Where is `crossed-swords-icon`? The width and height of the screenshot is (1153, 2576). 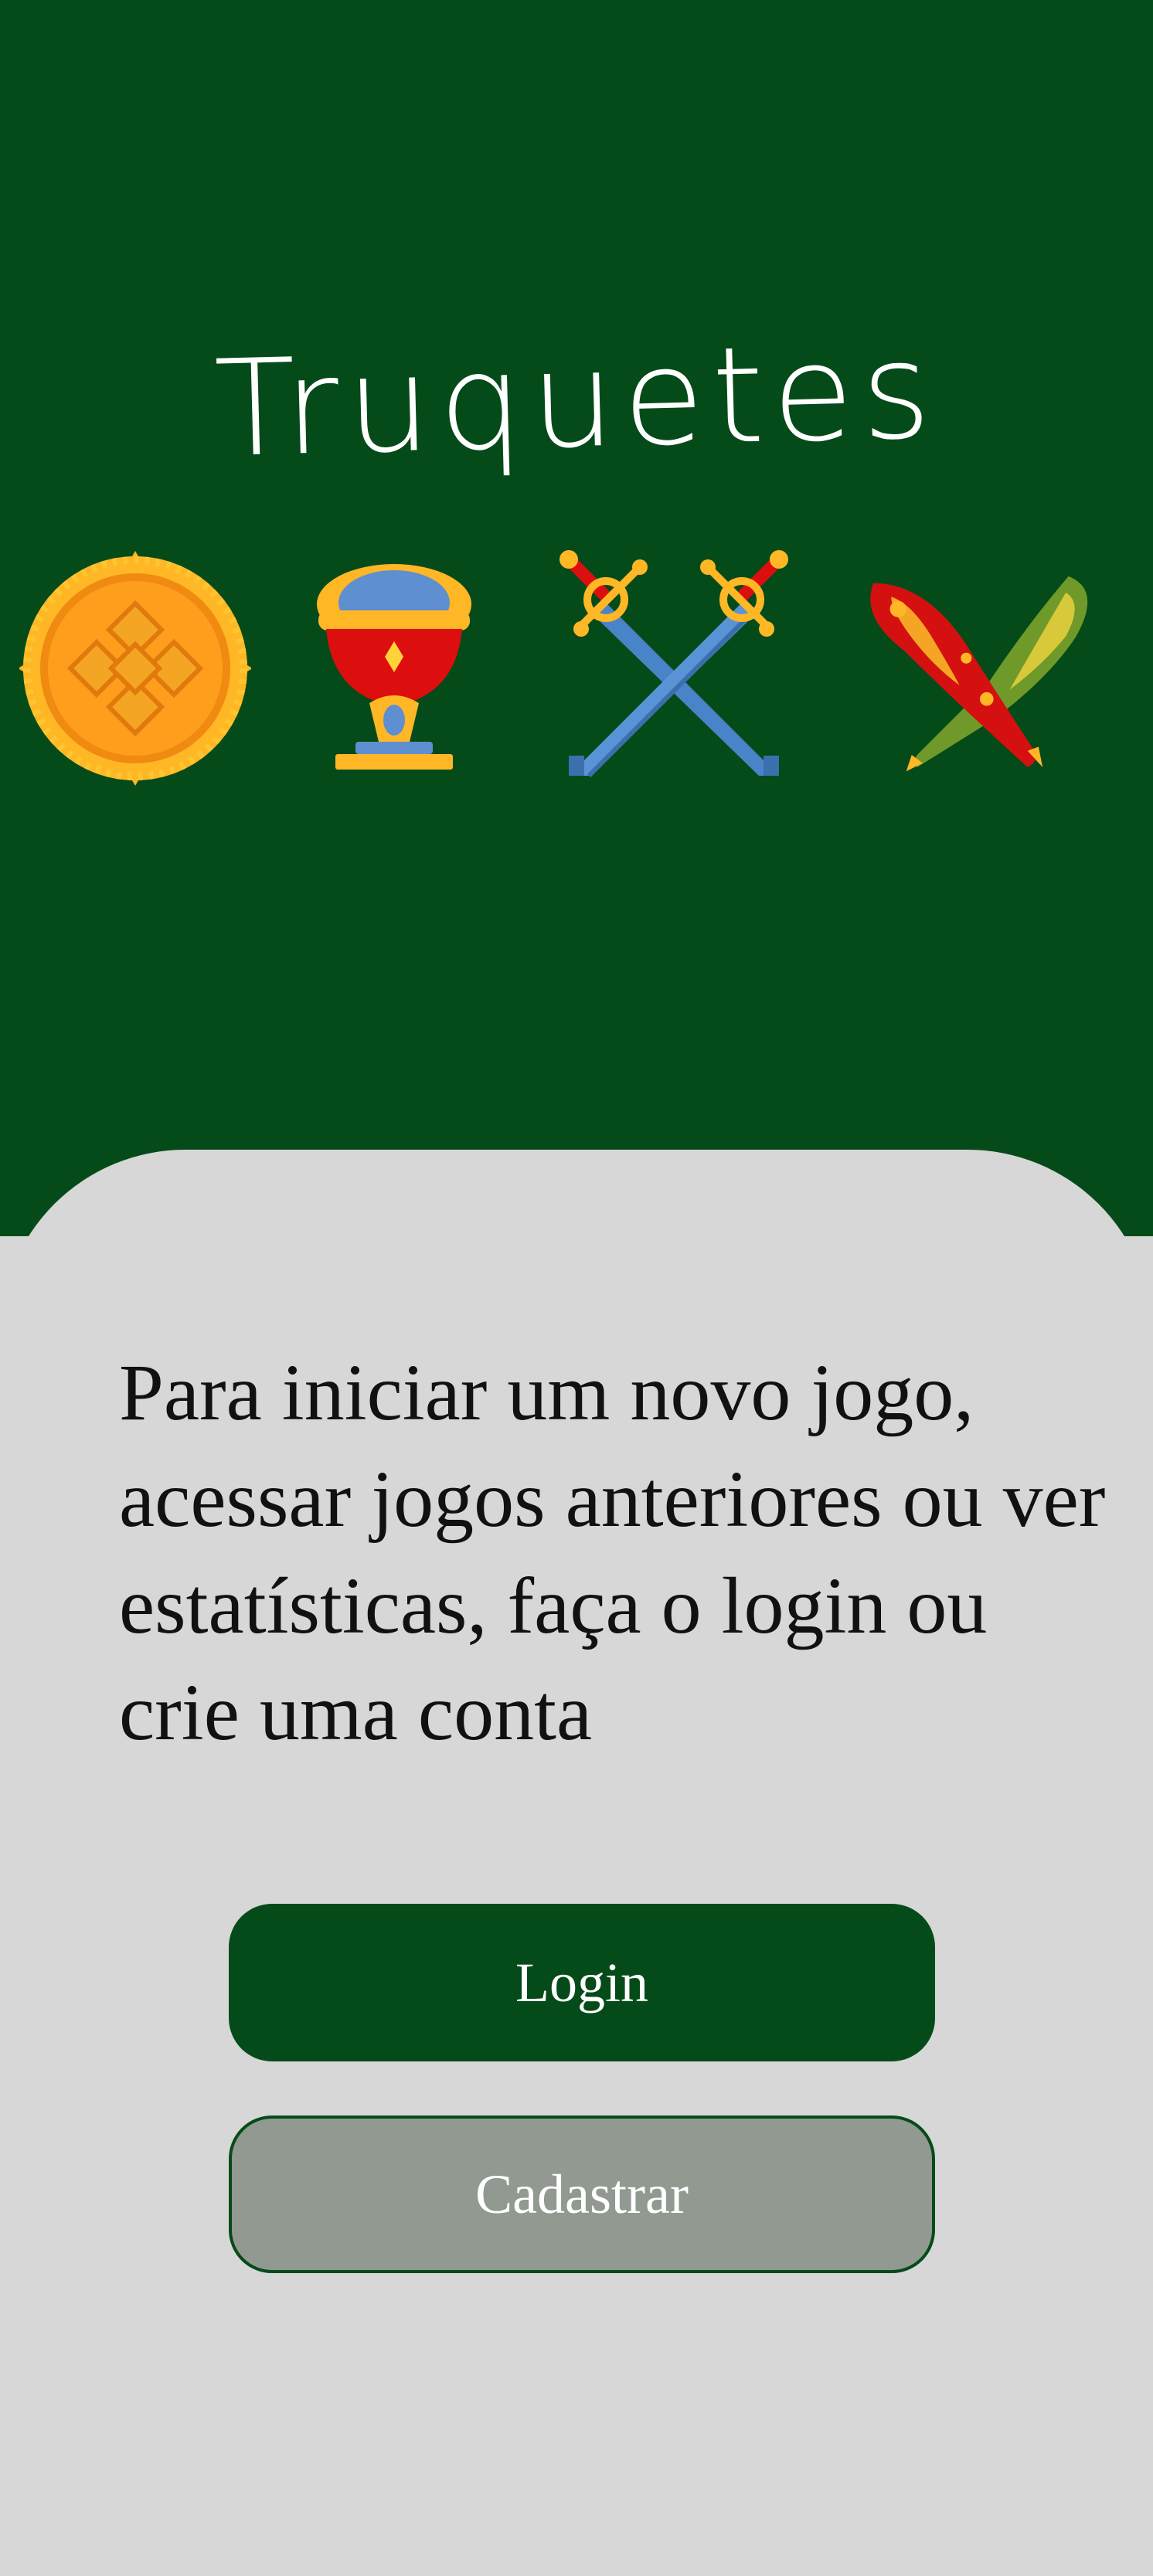 crossed-swords-icon is located at coordinates (674, 668).